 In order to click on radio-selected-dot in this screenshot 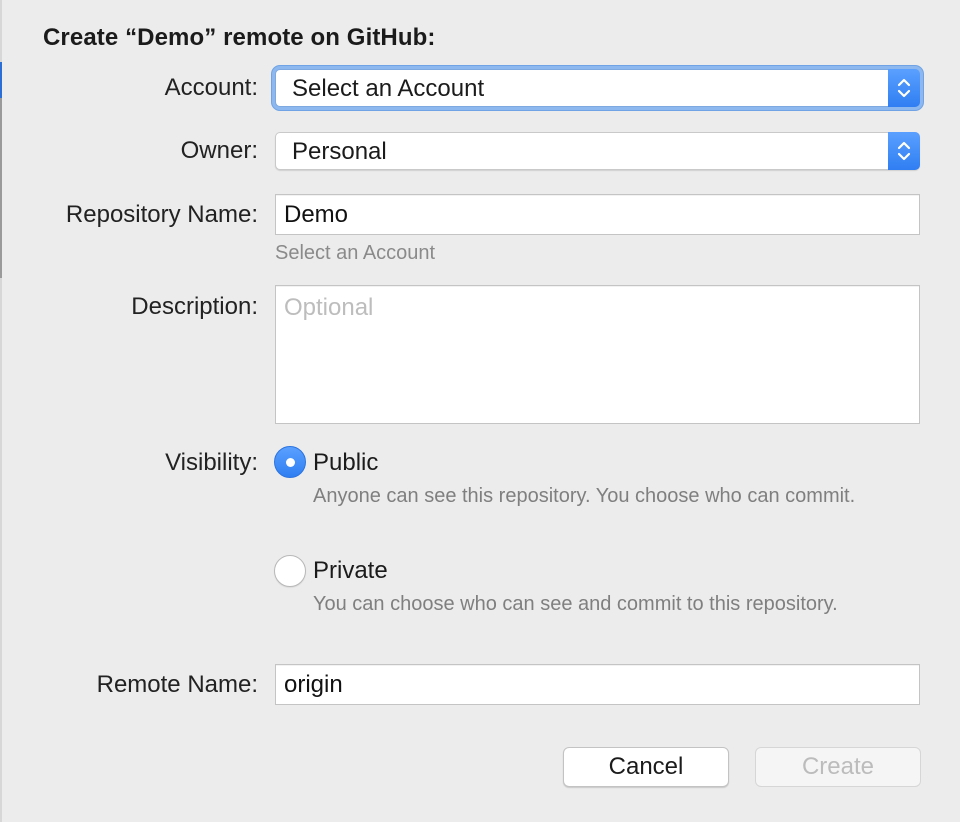, I will do `click(290, 462)`.